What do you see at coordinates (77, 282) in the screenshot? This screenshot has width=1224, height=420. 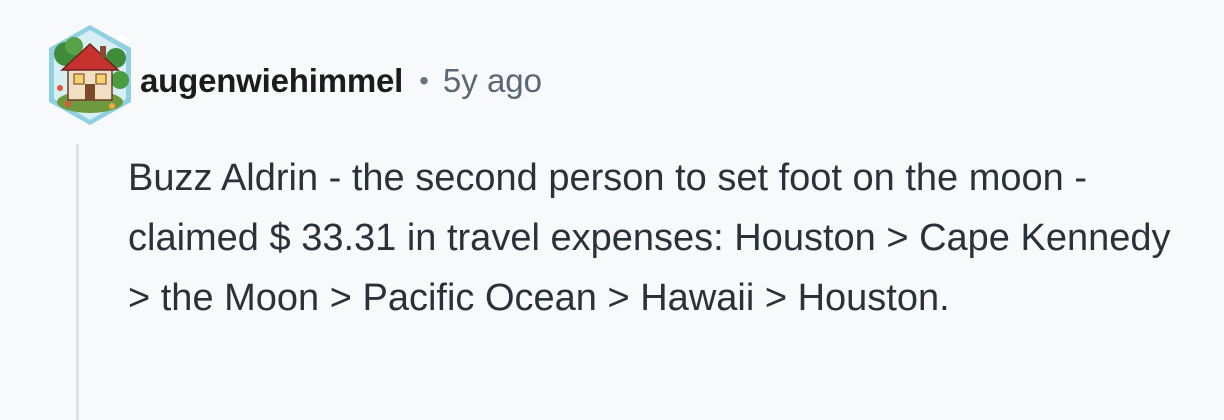 I see `thread-line` at bounding box center [77, 282].